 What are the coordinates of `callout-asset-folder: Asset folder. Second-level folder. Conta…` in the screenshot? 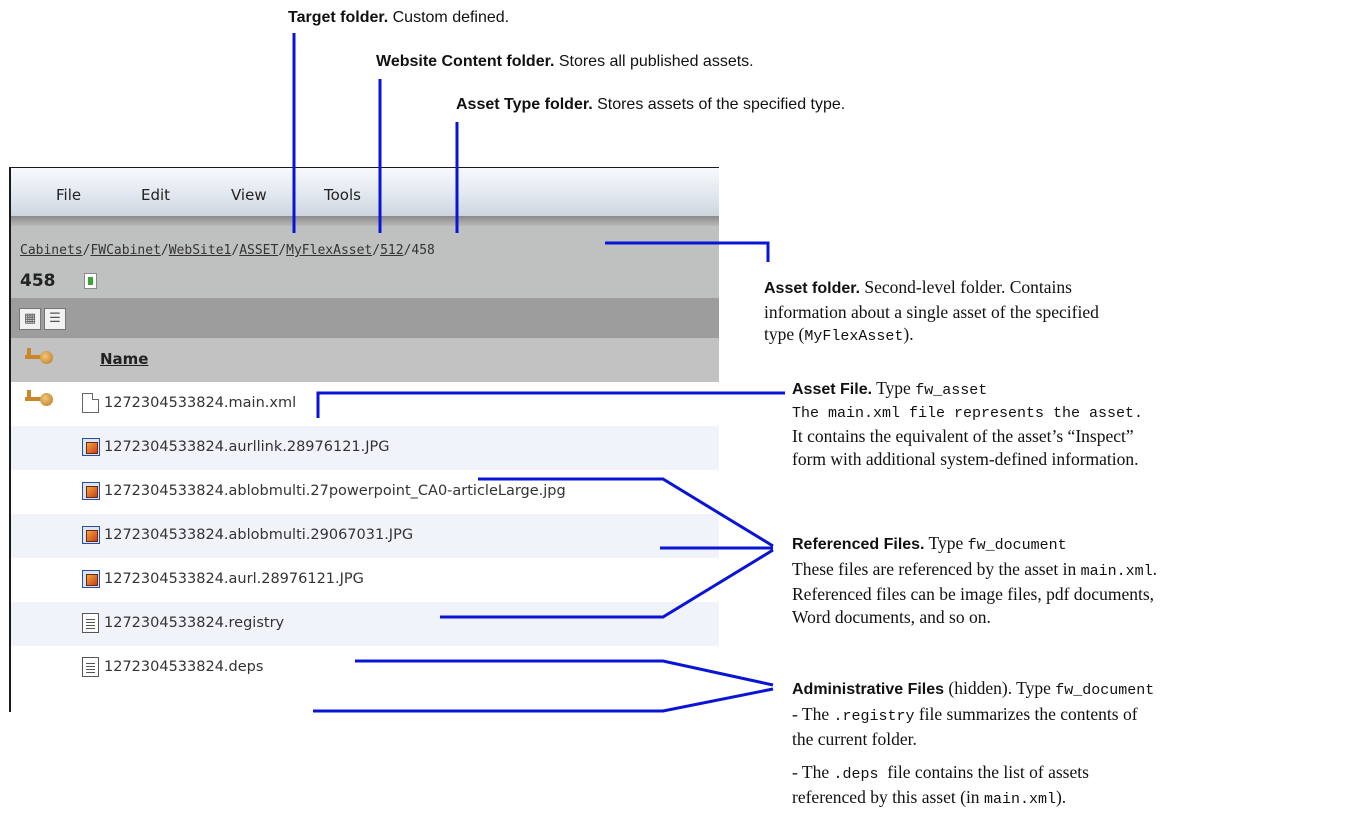 It's located at (931, 312).